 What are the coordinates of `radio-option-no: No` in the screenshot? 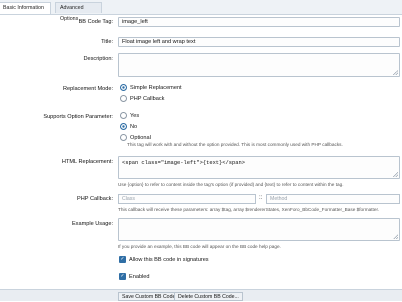 It's located at (129, 126).